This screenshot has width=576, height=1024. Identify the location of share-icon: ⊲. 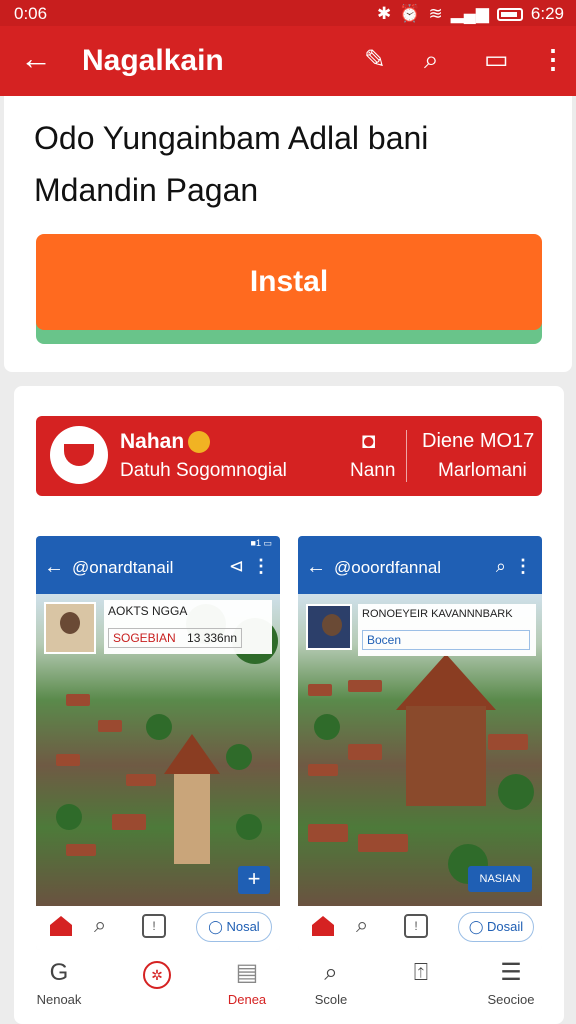
(236, 566).